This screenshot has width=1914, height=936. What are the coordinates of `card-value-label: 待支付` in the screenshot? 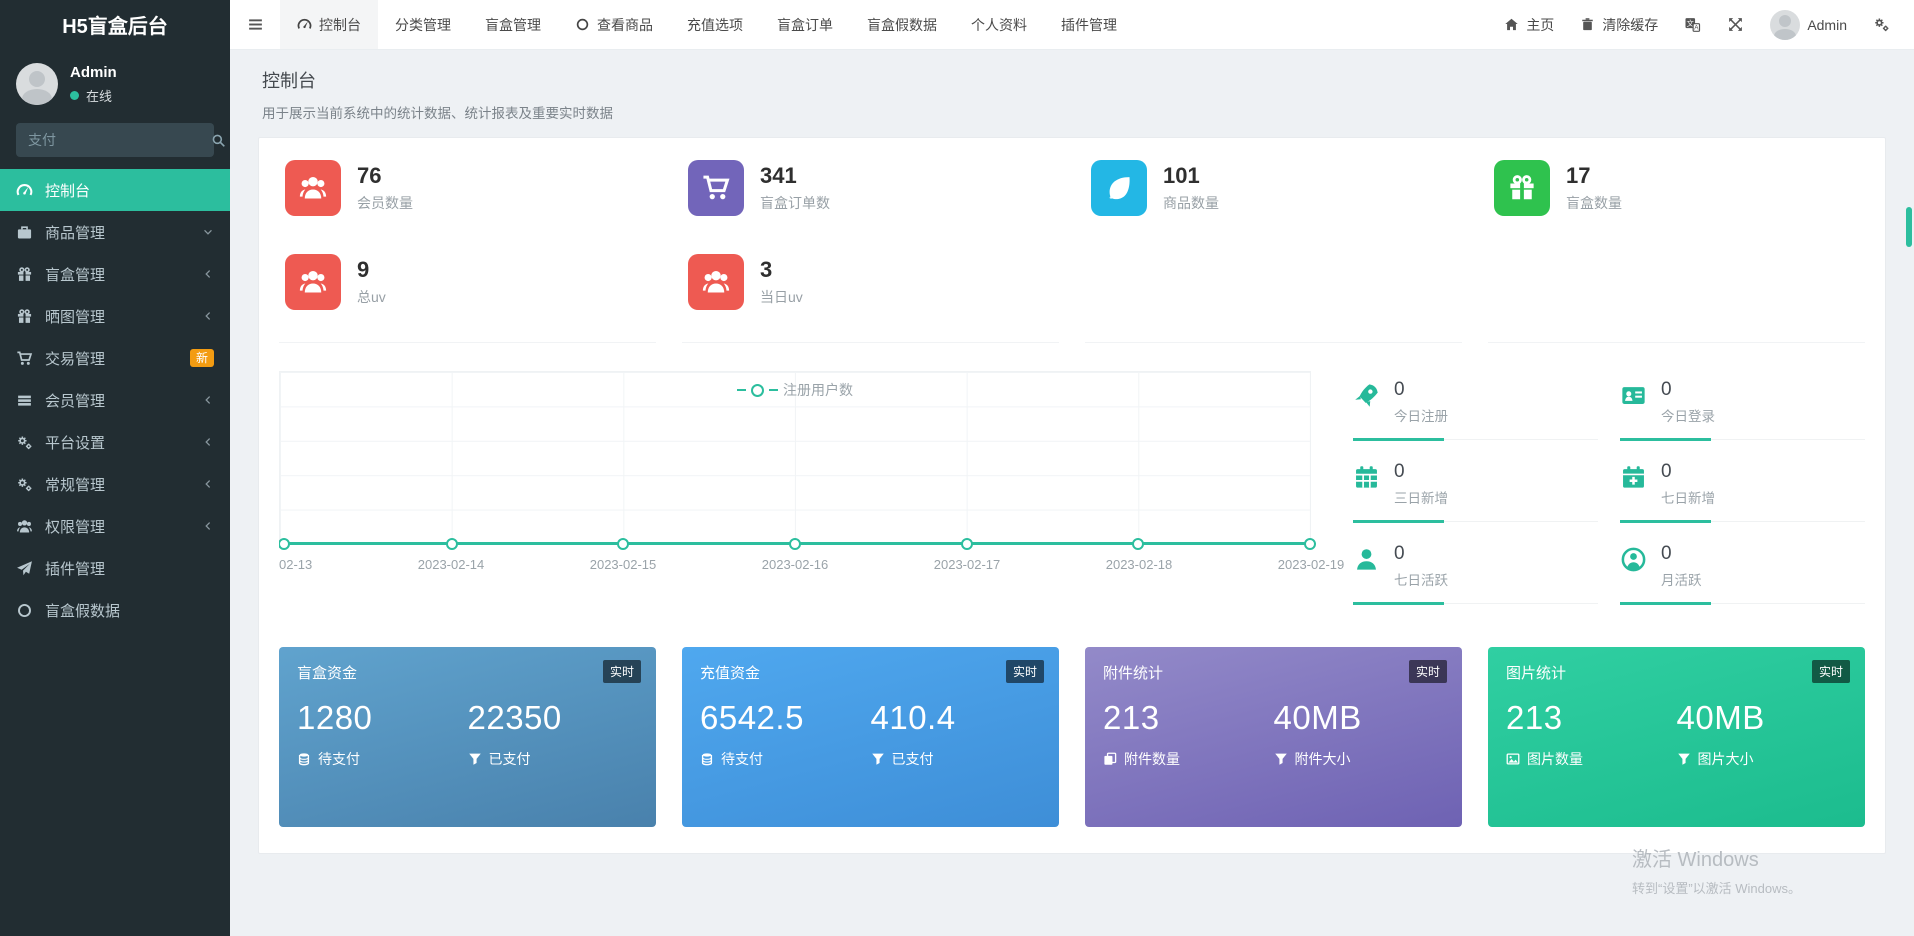 It's located at (339, 759).